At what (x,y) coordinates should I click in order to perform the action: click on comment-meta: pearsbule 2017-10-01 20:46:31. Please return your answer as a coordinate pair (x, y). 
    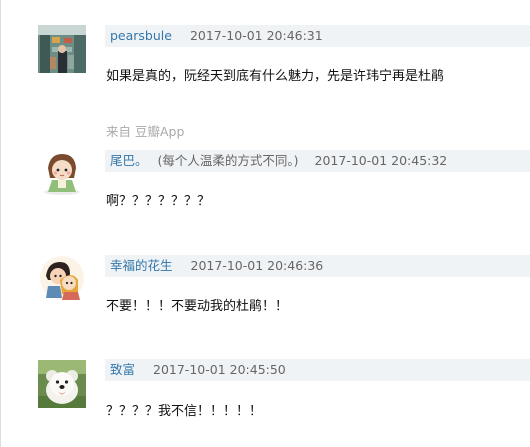
    Looking at the image, I should click on (317, 36).